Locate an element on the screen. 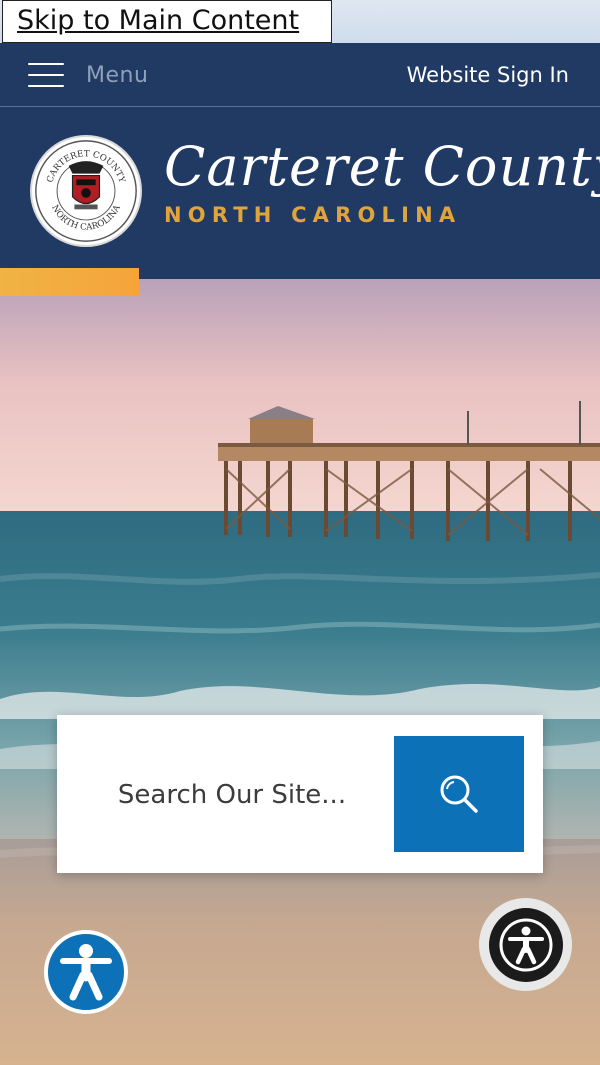  search-icon is located at coordinates (459, 794).